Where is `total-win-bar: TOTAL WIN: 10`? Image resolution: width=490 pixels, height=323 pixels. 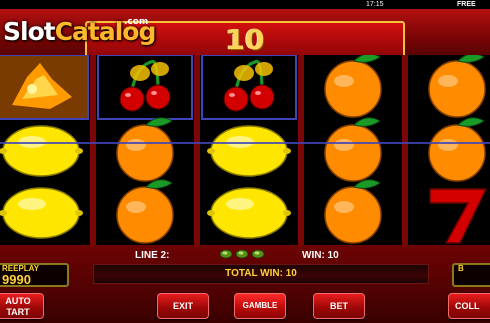
total-win-bar: TOTAL WIN: 10 is located at coordinates (261, 274).